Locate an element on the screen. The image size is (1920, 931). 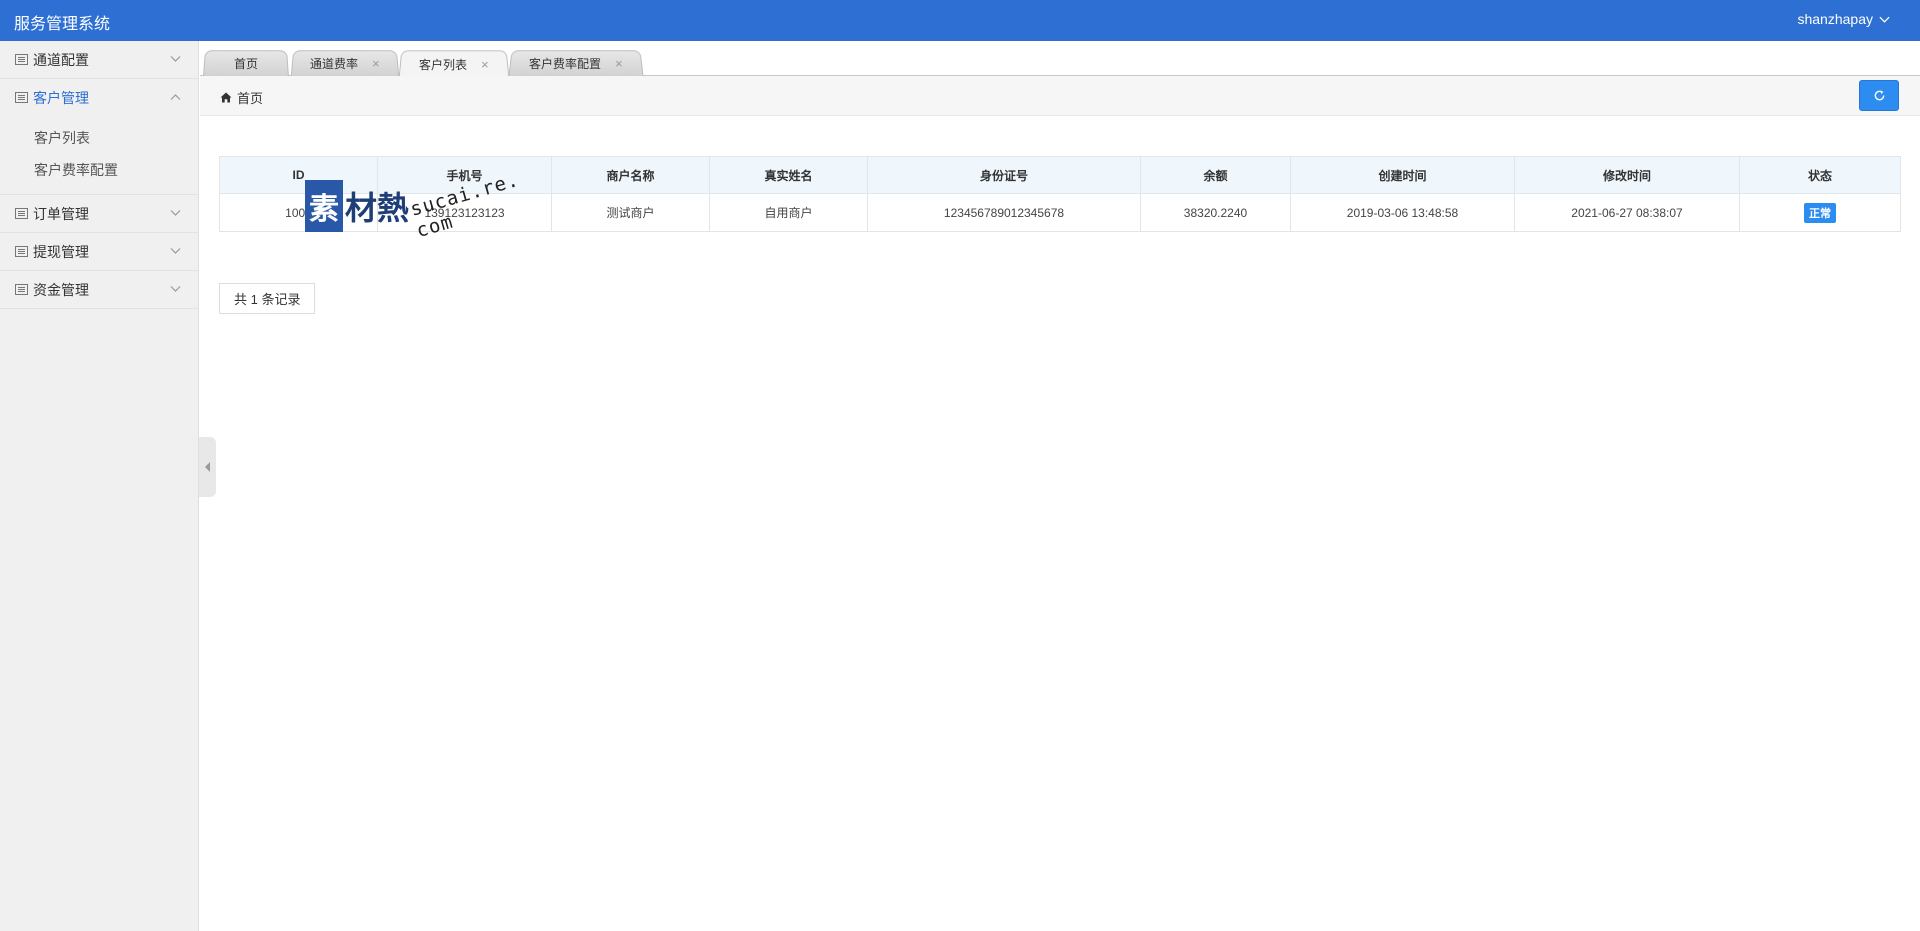
submenu-customer-rate-config: 客户费率配置 is located at coordinates (99, 170).